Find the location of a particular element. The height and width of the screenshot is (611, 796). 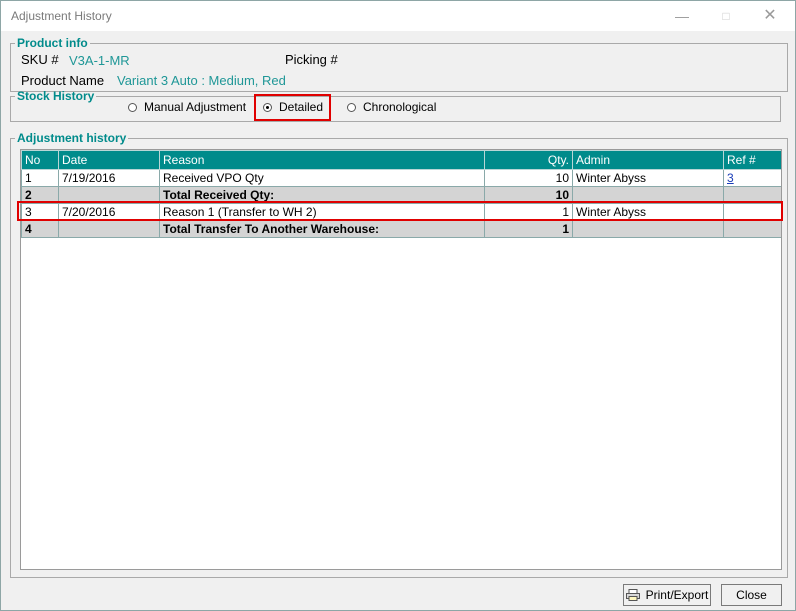

column-header-reason: Reason is located at coordinates (322, 160).